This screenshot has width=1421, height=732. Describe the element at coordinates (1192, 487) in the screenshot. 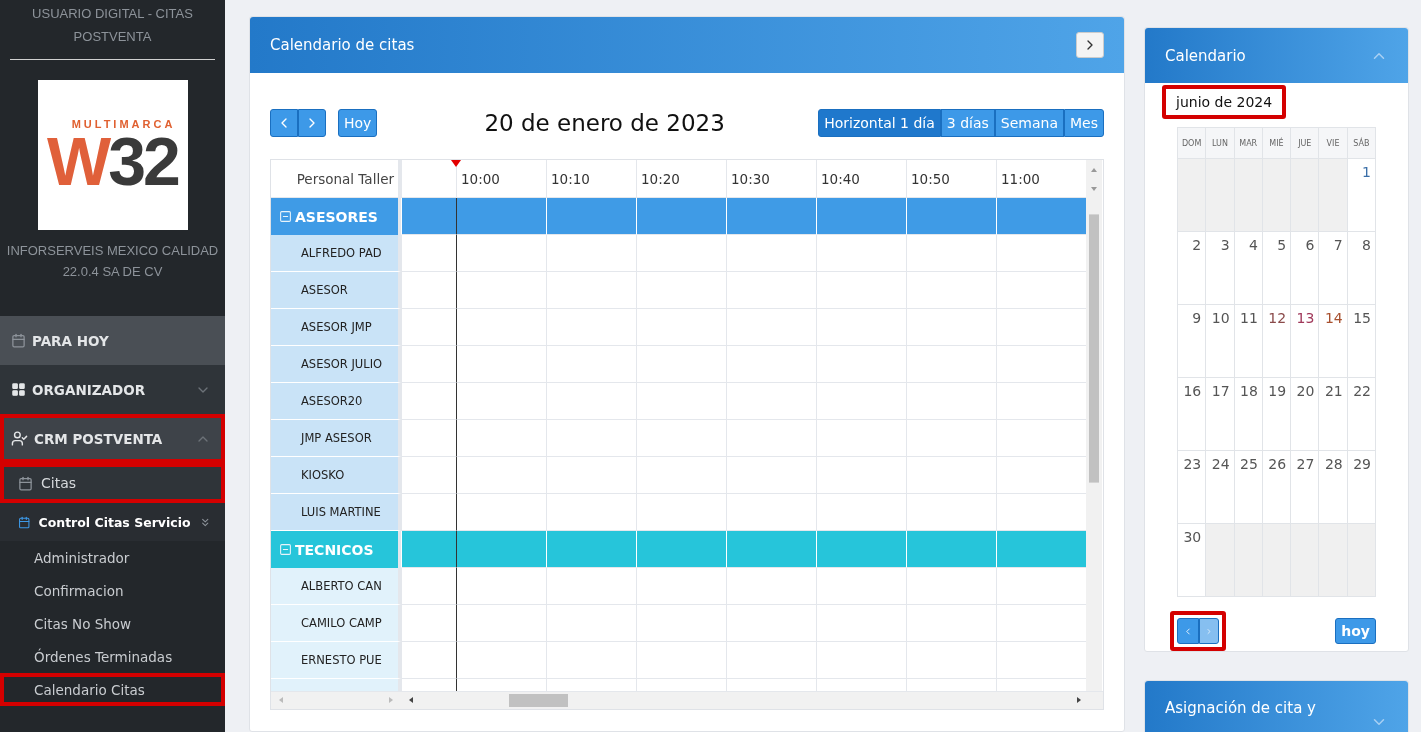

I see `day-cell: 23` at that location.